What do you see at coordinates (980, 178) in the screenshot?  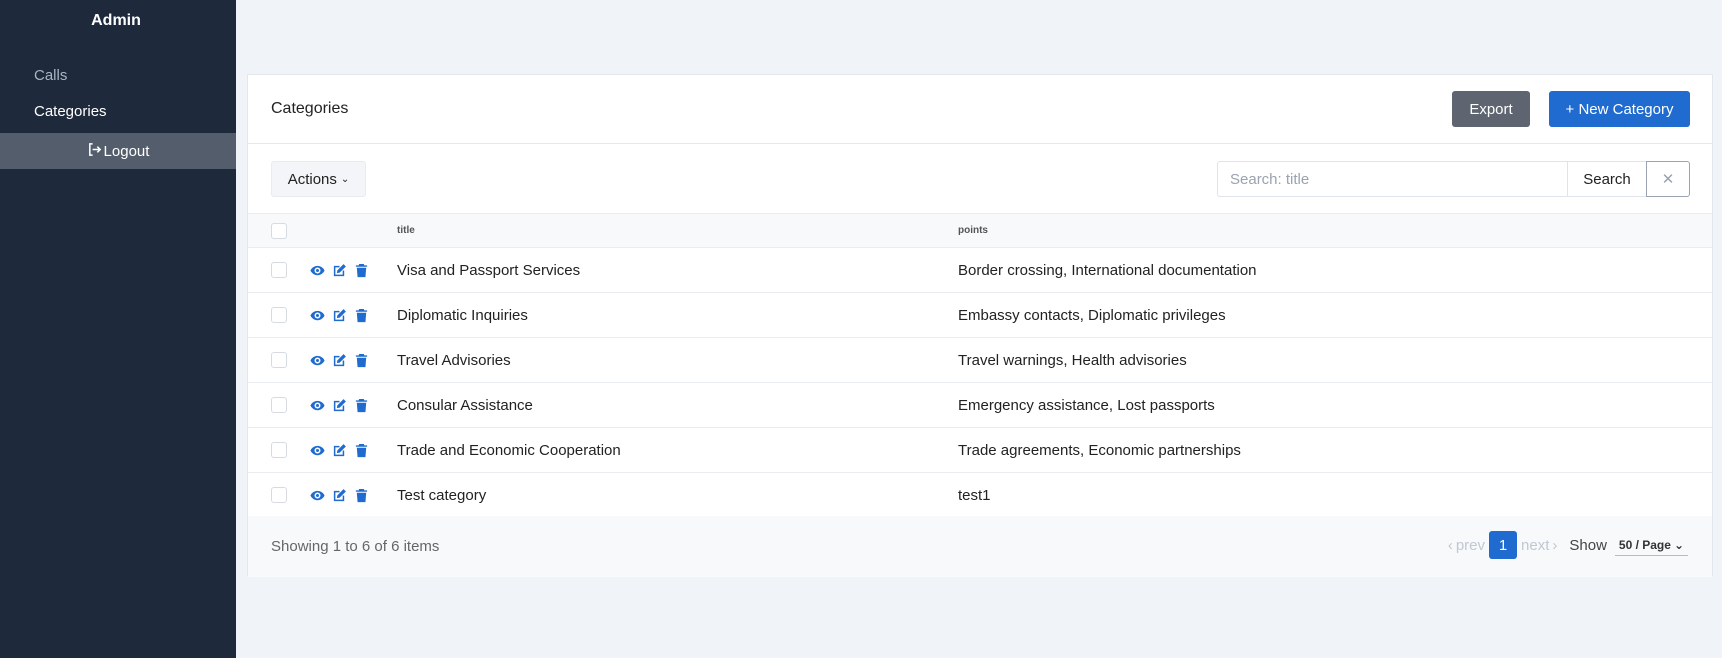 I see `table-toolbar: Actions ⌄ Search ✕` at bounding box center [980, 178].